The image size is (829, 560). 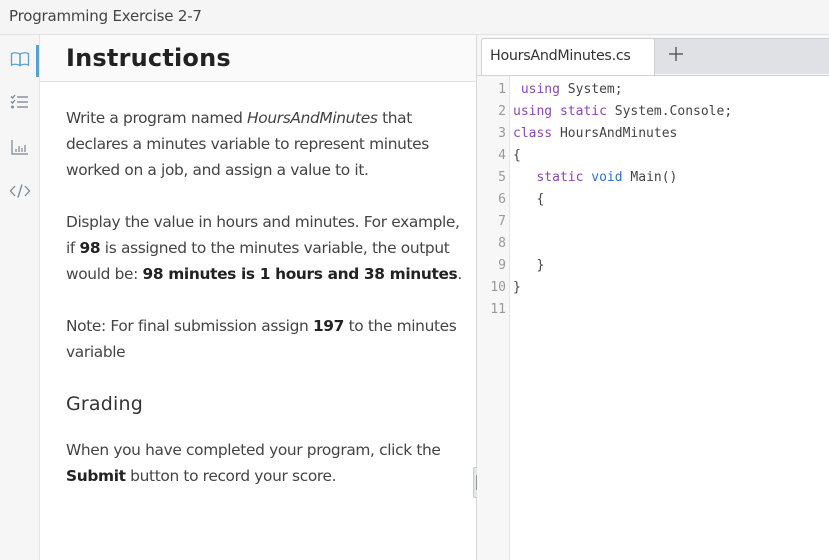 I want to click on rail-item-results, so click(x=20, y=147).